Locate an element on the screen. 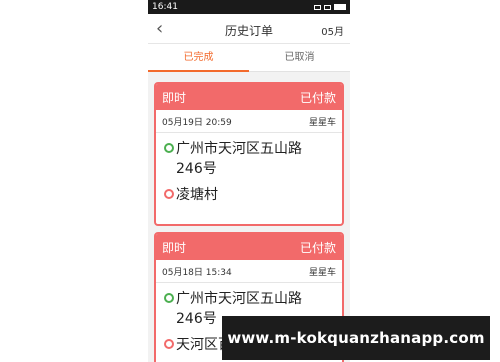  order-datetime: 05月18日 15:34 is located at coordinates (197, 272).